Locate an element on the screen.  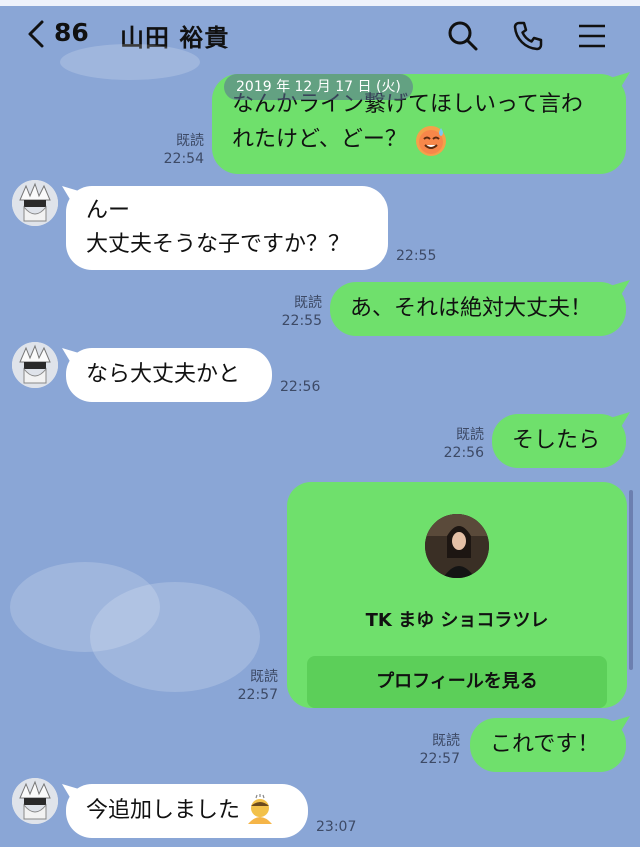
menu-icon is located at coordinates (592, 36).